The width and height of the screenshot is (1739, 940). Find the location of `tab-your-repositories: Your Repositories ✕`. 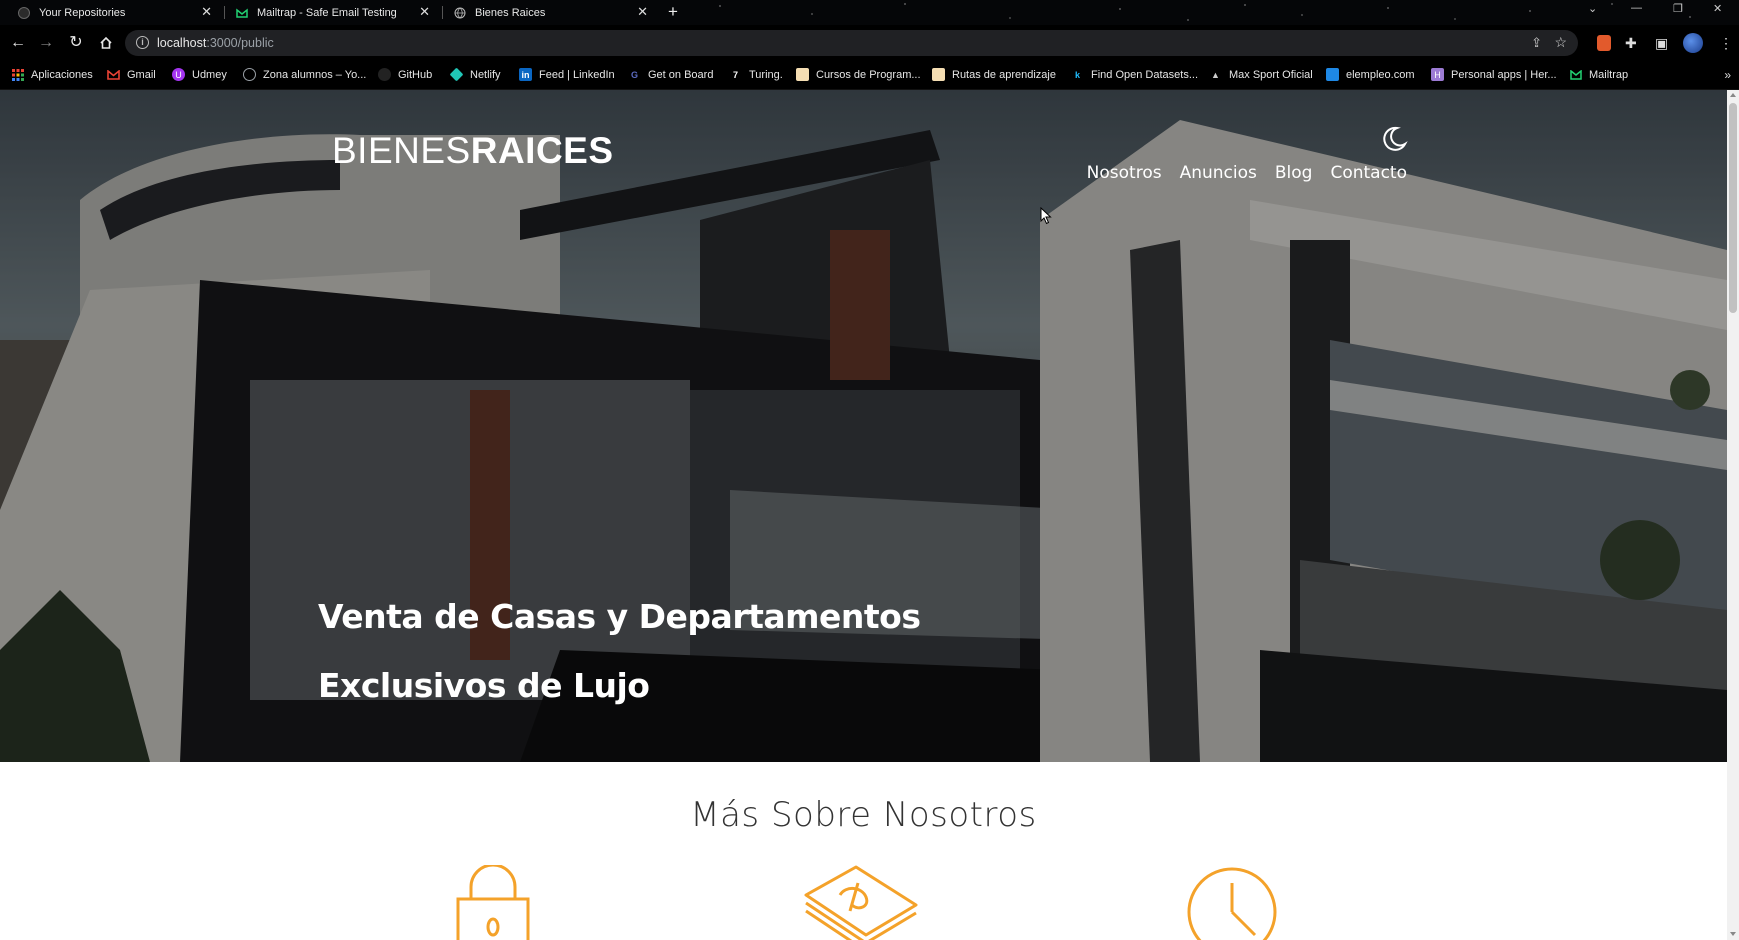

tab-your-repositories: Your Repositories ✕ is located at coordinates (114, 12).